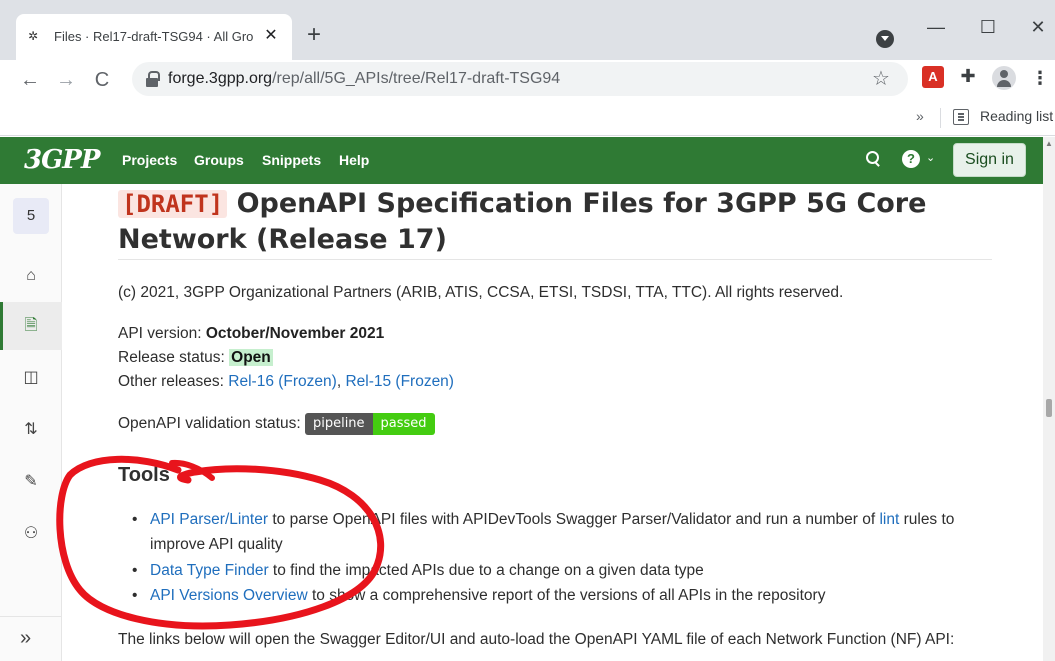 This screenshot has height=661, width=1055. I want to click on lock-icon, so click(153, 79).